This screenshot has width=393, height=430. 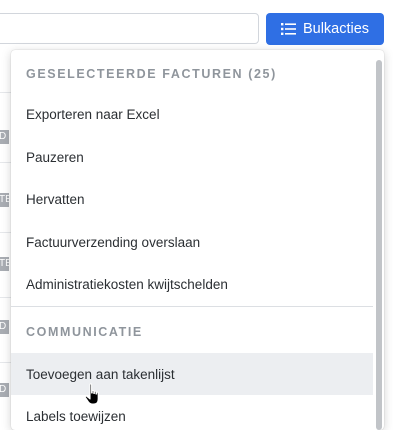 I want to click on bulk-actions-button: Bulkacties, so click(x=325, y=29).